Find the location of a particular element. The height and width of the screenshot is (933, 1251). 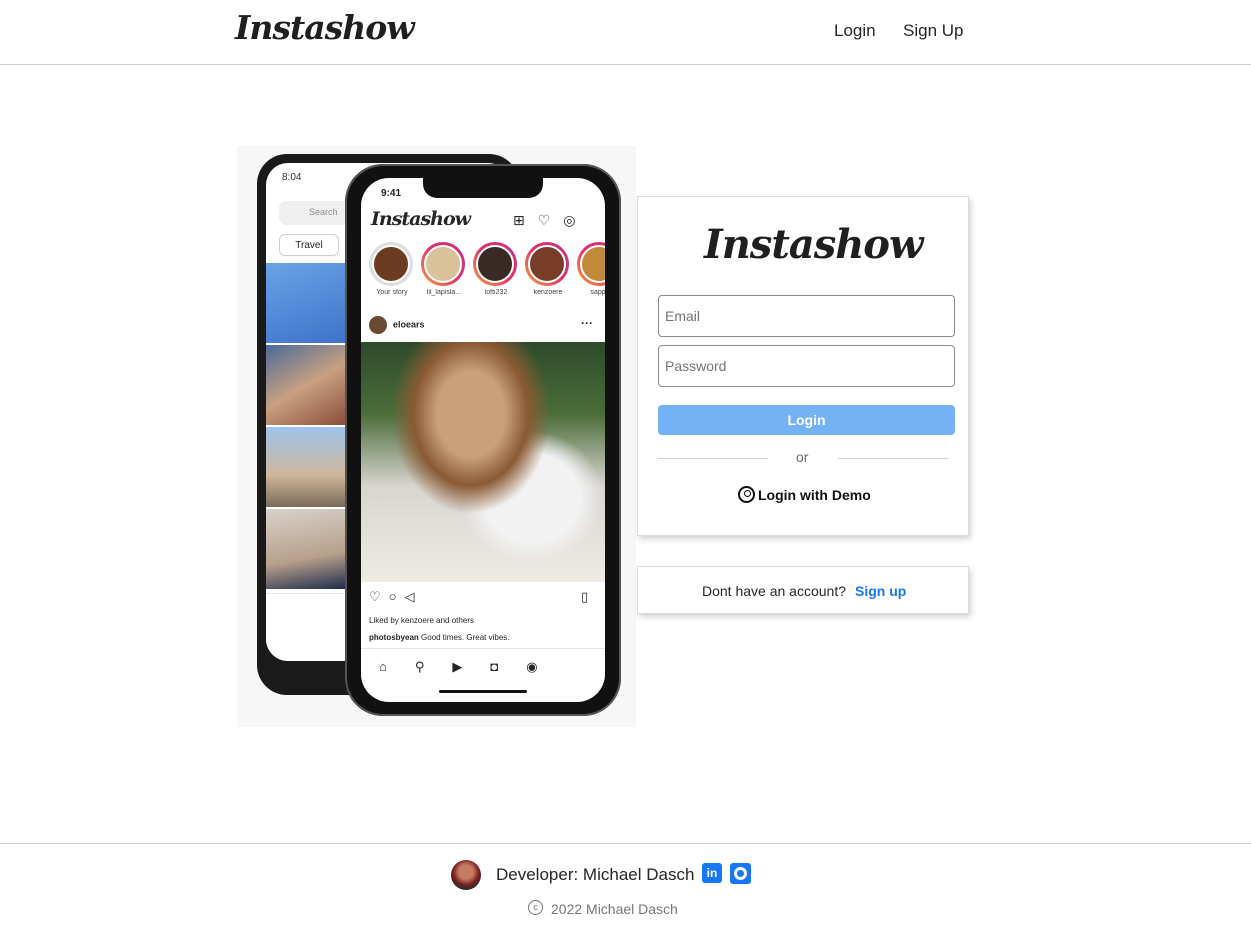

bookmark-icon: ▯ is located at coordinates (585, 596).